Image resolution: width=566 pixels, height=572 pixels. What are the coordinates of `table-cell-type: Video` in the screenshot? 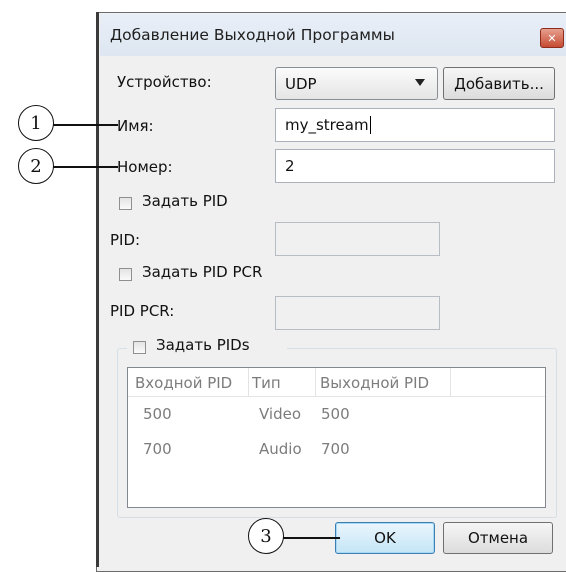 It's located at (280, 414).